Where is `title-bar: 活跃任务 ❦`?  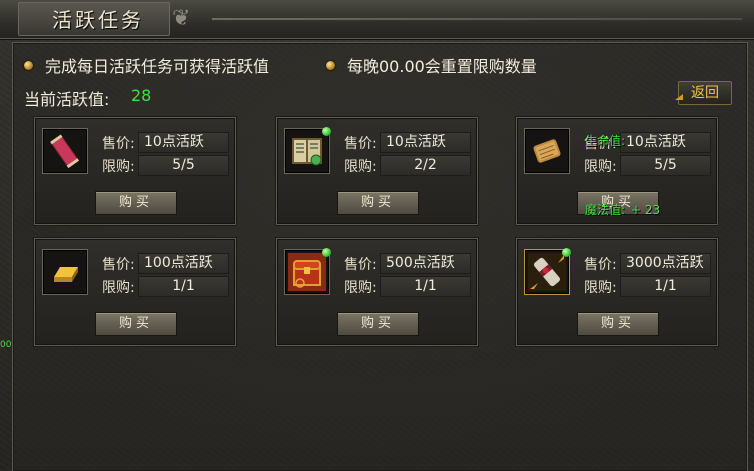 title-bar: 活跃任务 ❦ is located at coordinates (377, 19).